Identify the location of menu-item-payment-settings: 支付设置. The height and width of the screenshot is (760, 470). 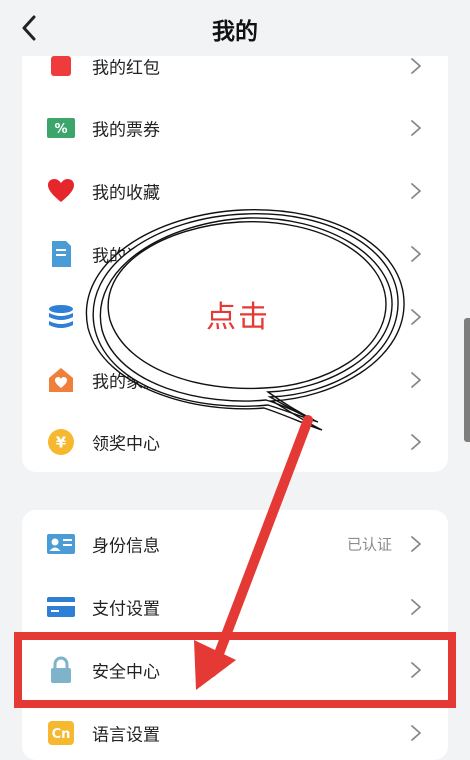
(235, 606).